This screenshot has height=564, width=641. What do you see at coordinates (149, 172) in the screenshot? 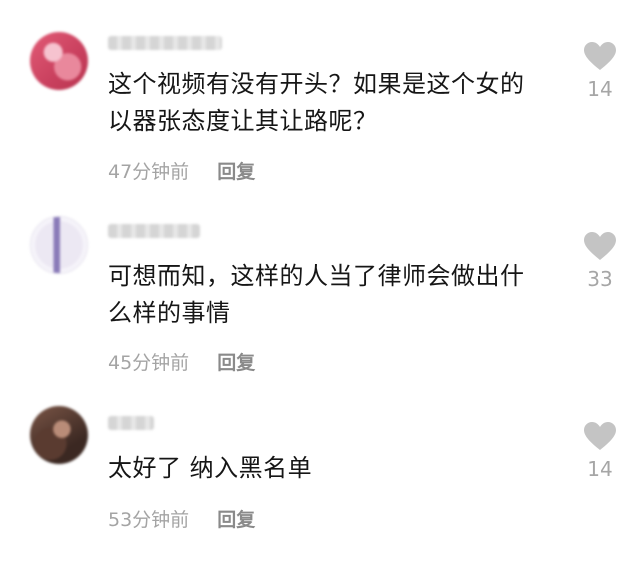
I see `comment-timestamp: 47分钟前` at bounding box center [149, 172].